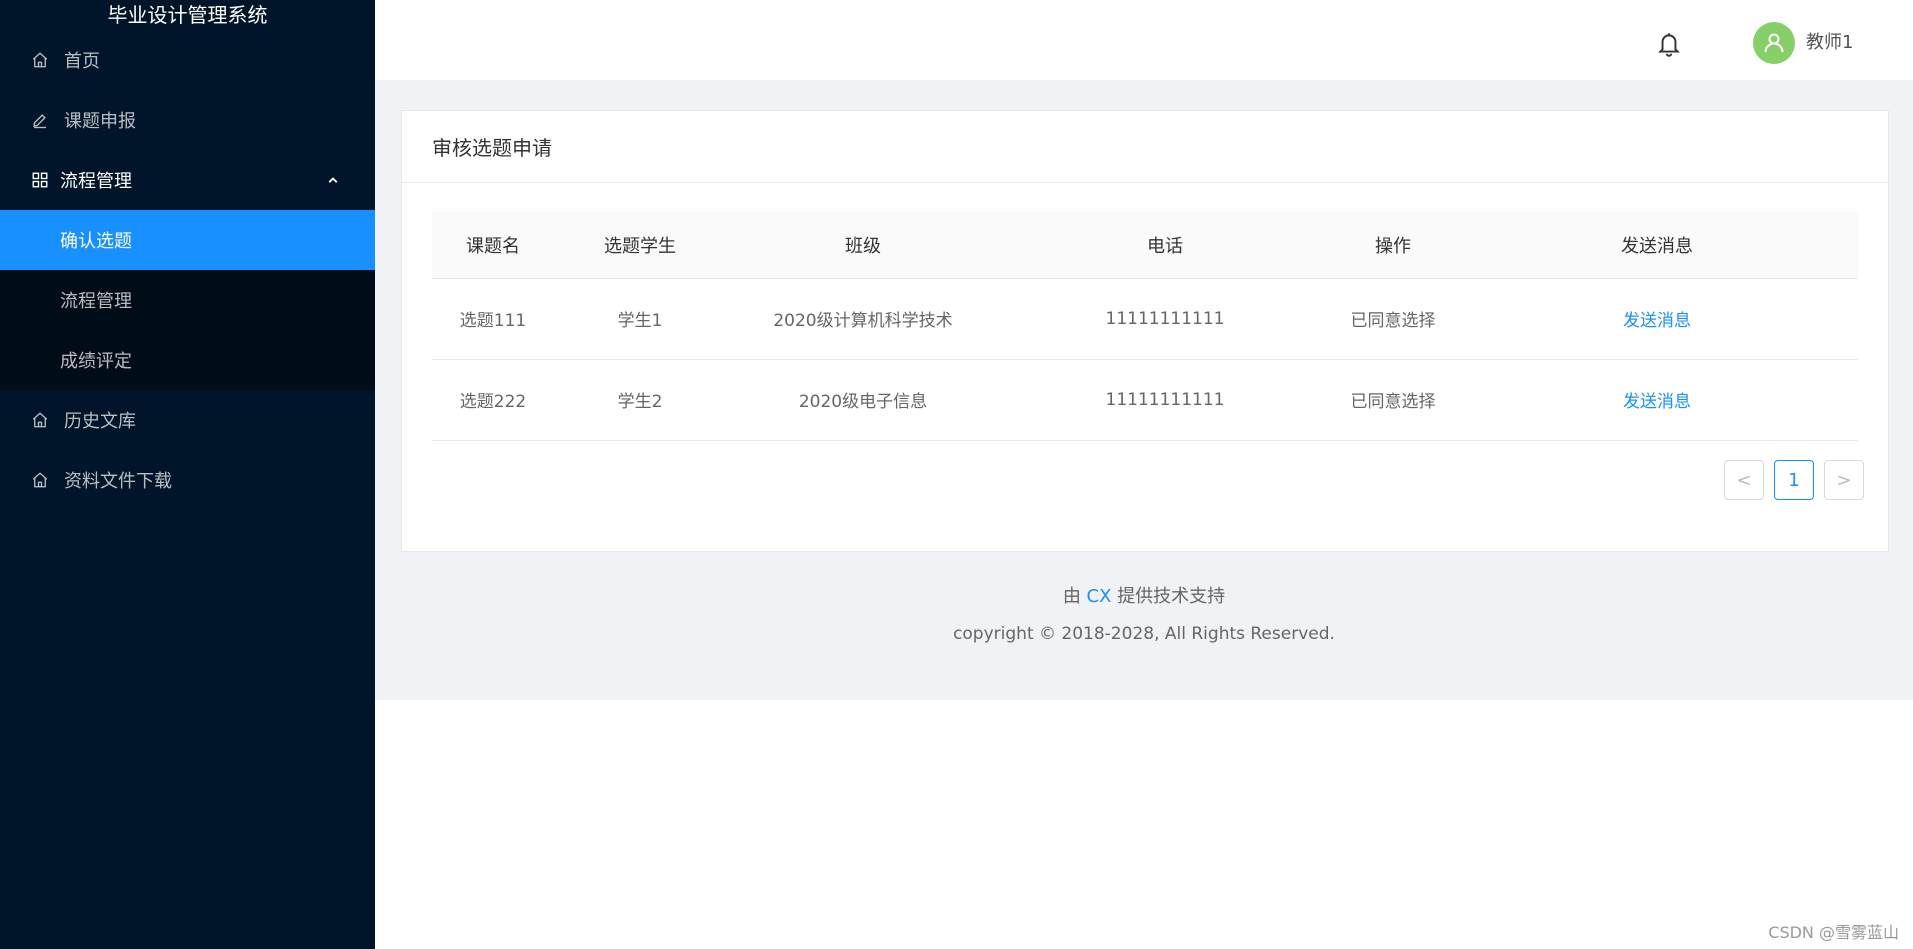  Describe the element at coordinates (1145, 147) in the screenshot. I see `card-title: 审核选题申请` at that location.